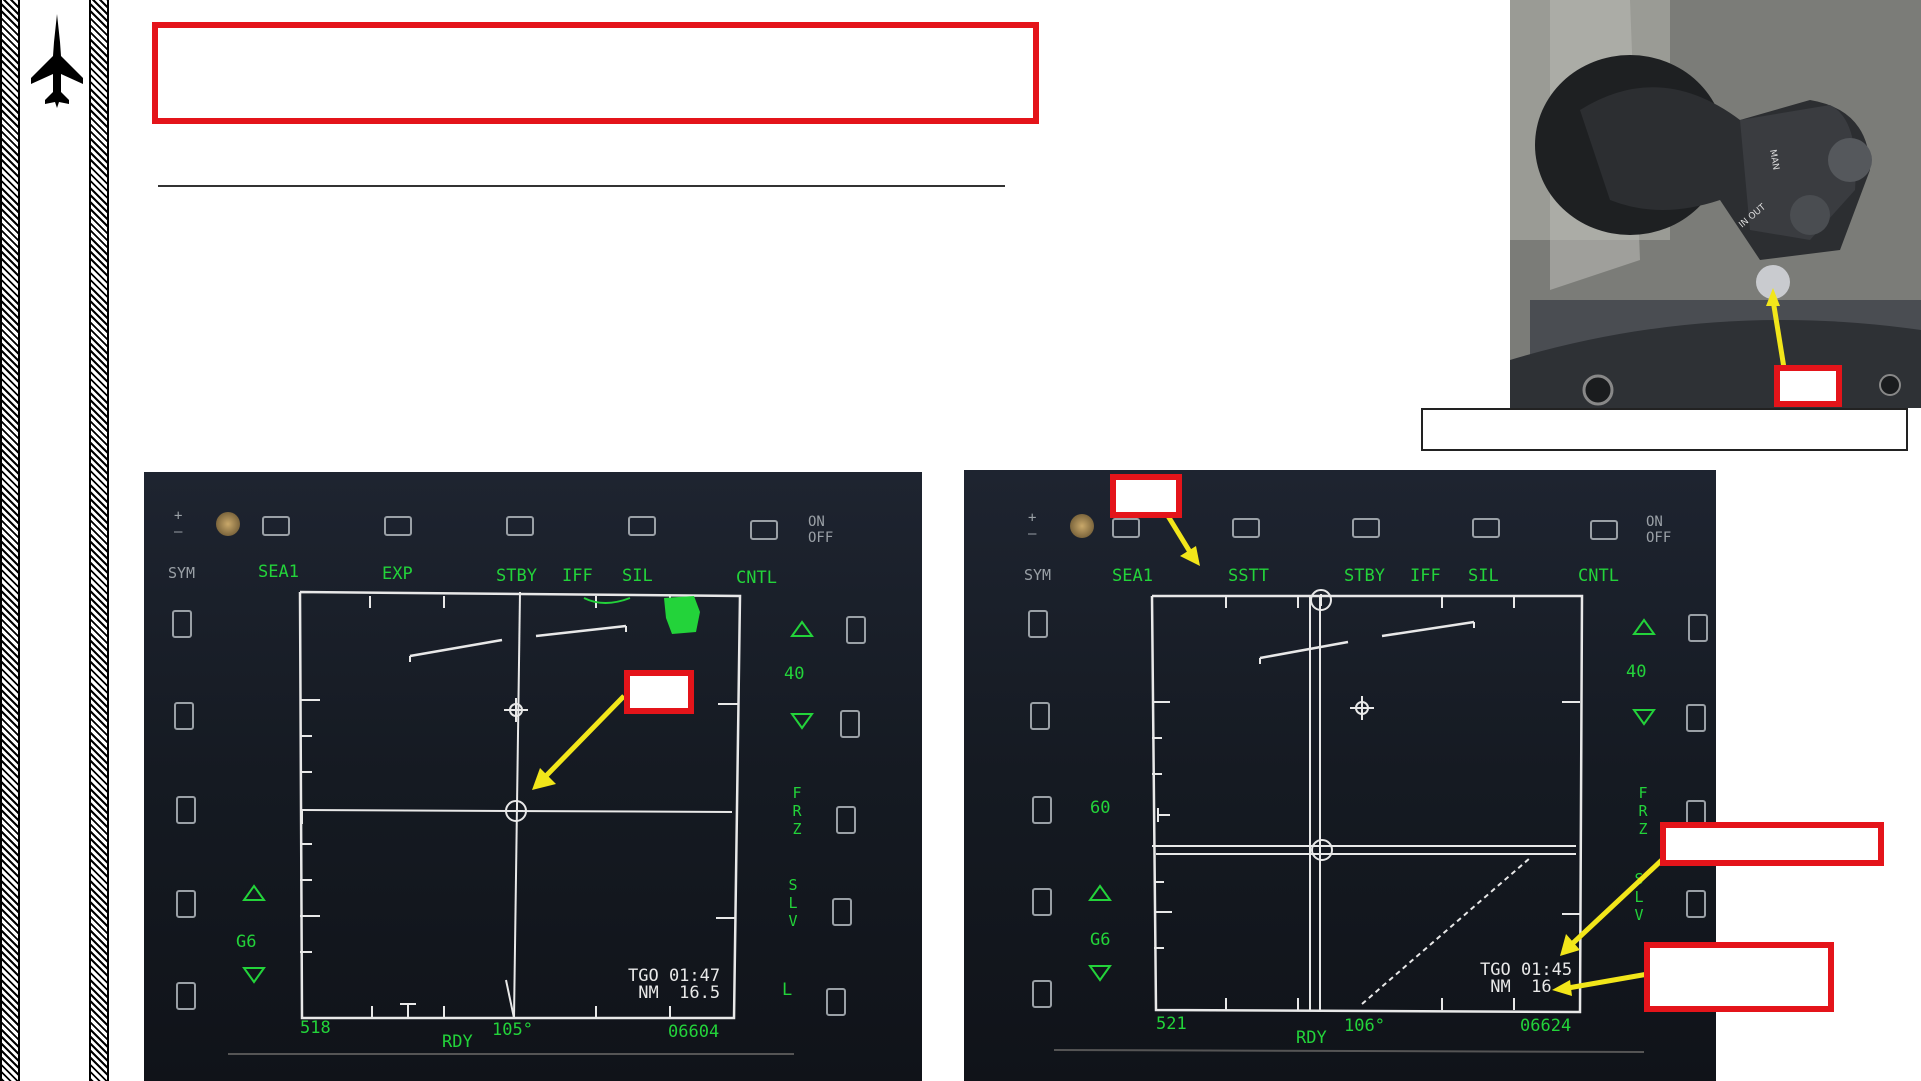 Image resolution: width=1921 pixels, height=1081 pixels. I want to click on photo-caption-box, so click(1664, 429).